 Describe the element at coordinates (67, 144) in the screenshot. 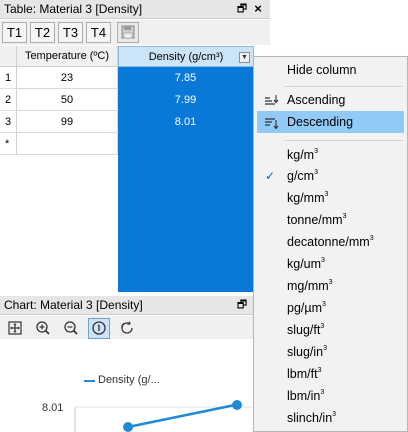

I see `new-row-cell-temperature` at that location.